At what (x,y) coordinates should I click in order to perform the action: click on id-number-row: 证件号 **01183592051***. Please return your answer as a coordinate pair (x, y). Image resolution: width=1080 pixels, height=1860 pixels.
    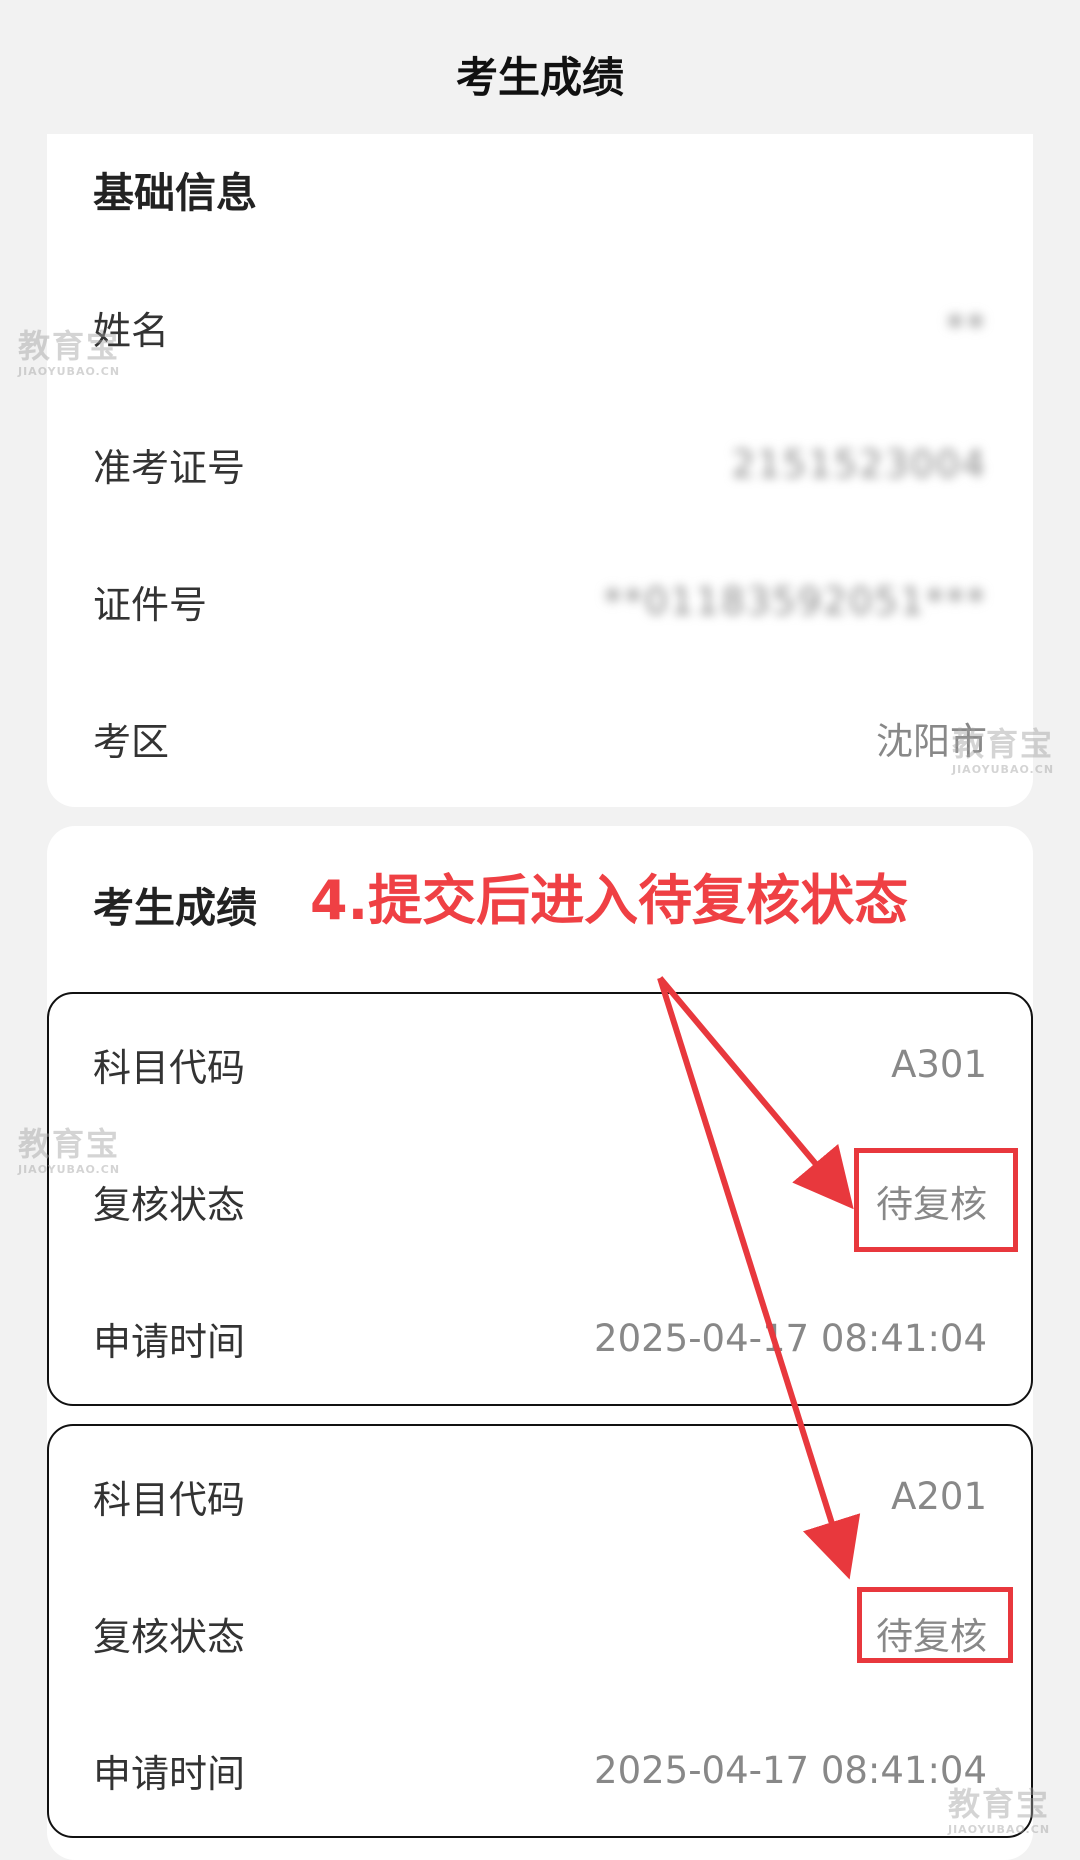
    Looking at the image, I should click on (540, 601).